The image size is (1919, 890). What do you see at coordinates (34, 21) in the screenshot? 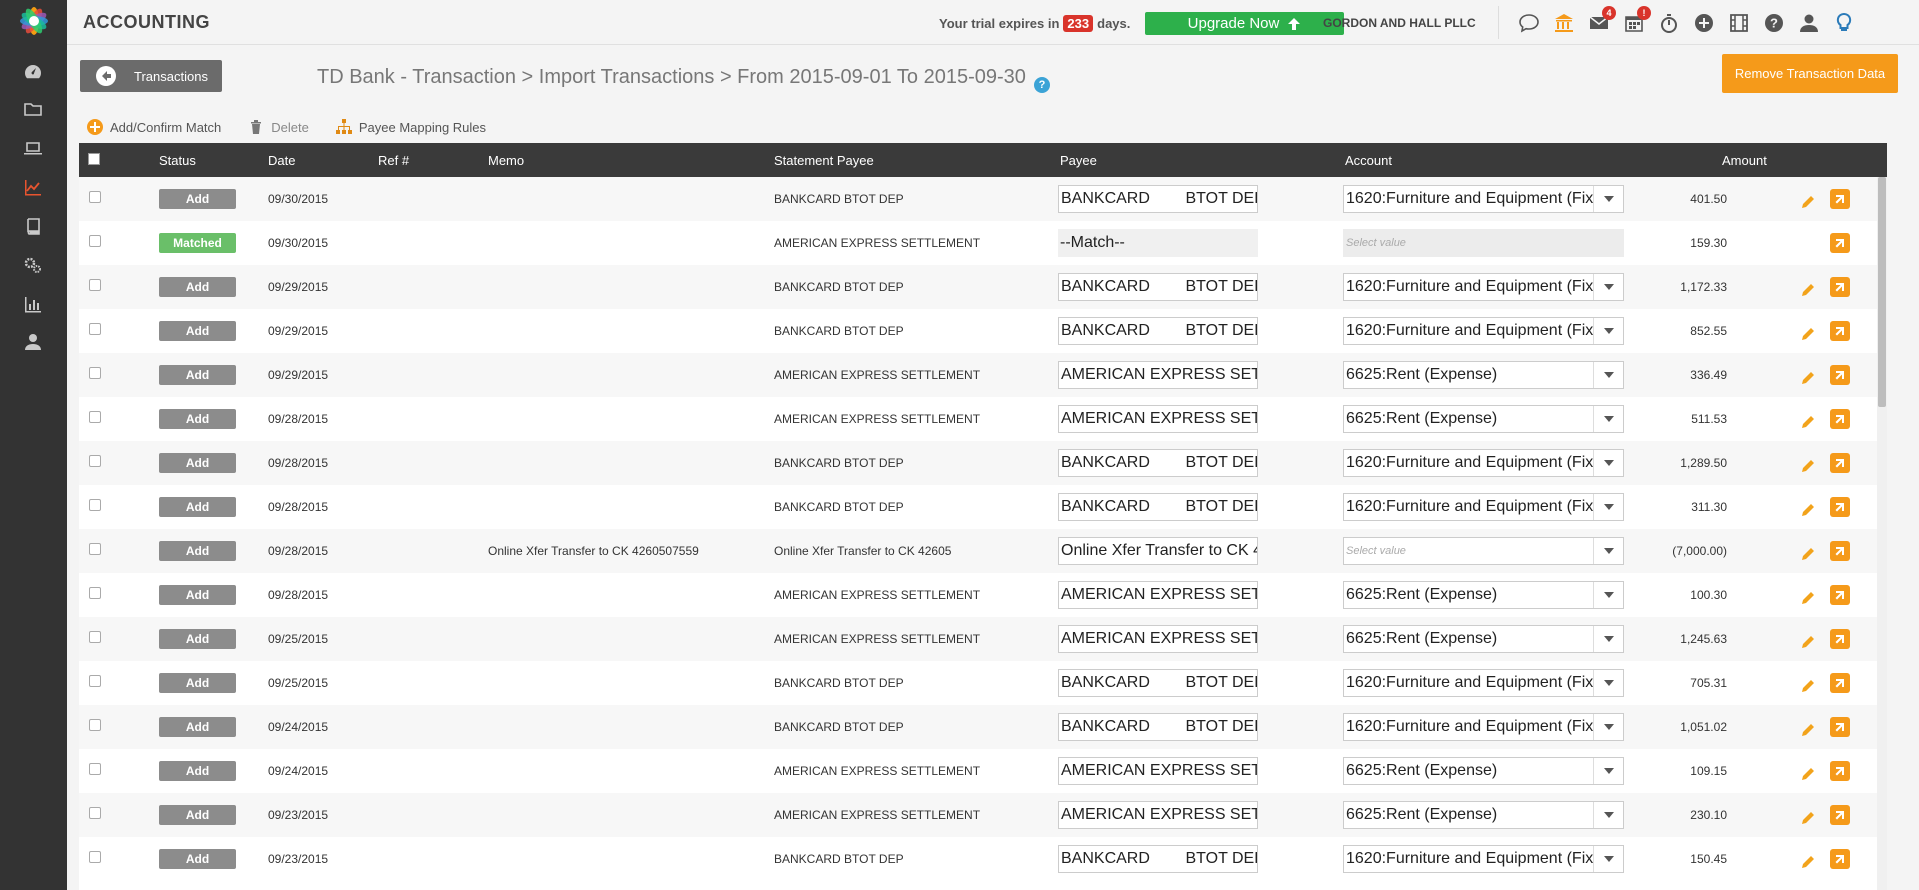
I see `app-logo-icon` at bounding box center [34, 21].